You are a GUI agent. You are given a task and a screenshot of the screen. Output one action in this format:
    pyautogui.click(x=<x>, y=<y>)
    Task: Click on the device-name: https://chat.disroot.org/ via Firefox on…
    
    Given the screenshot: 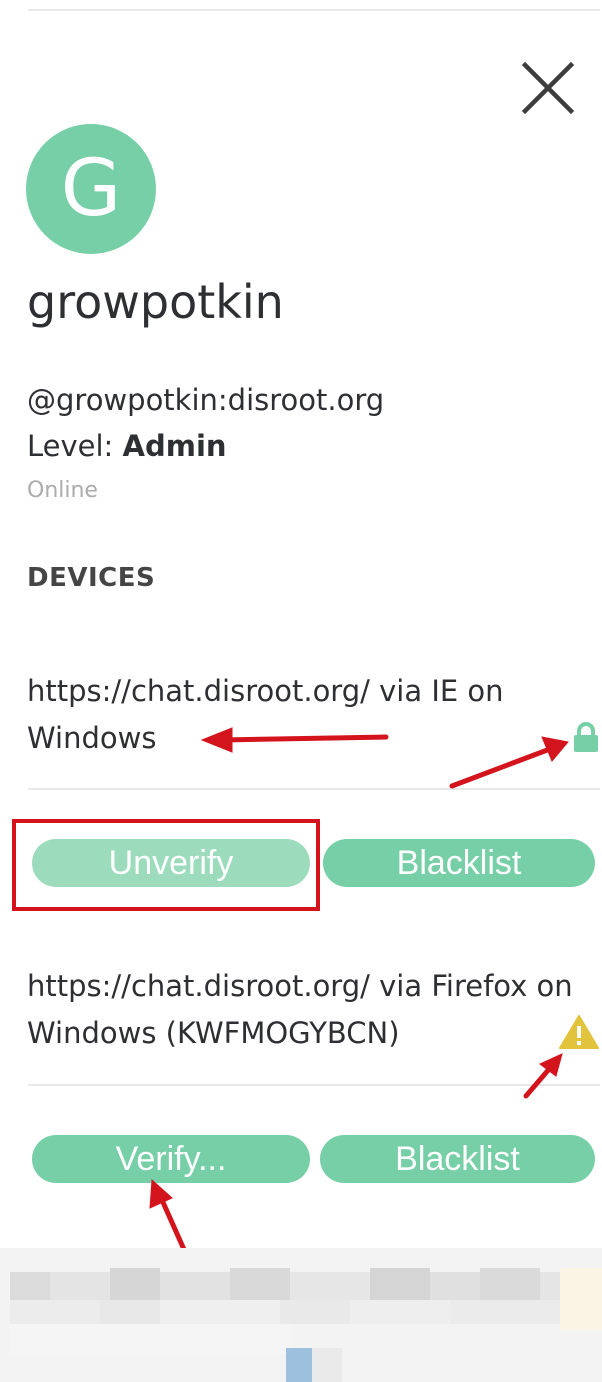 What is the action you would take?
    pyautogui.click(x=300, y=1009)
    